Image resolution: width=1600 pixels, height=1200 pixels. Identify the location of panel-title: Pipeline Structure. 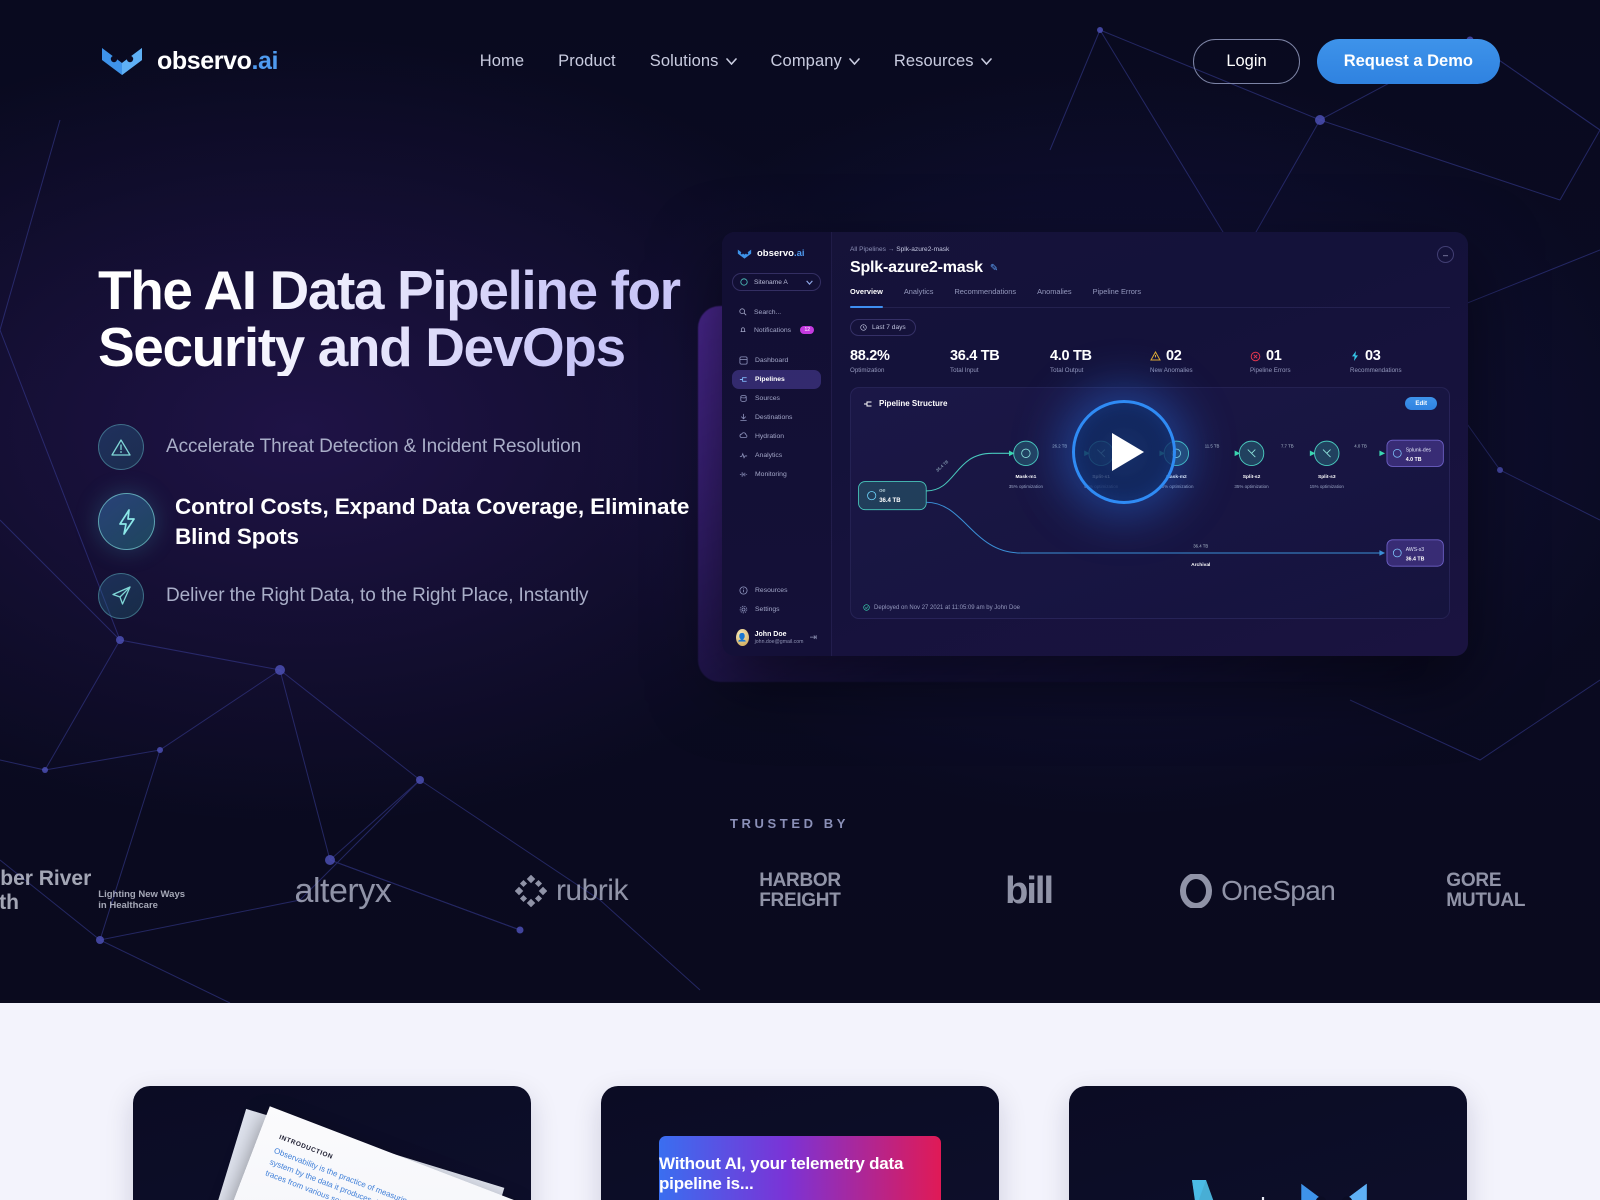
(913, 403).